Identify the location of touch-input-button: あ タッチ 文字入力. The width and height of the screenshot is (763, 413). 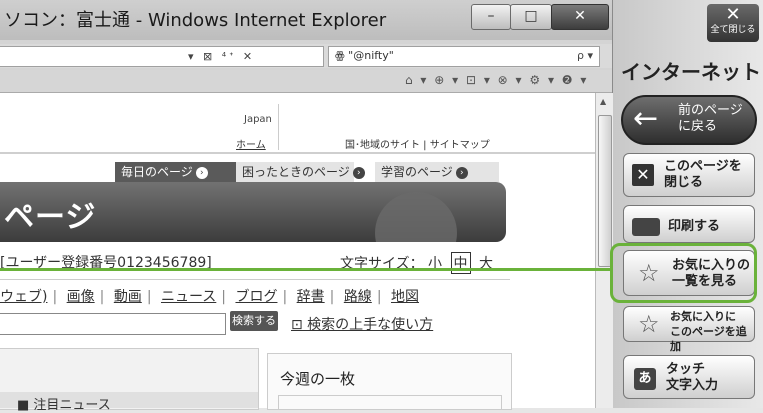
(689, 377).